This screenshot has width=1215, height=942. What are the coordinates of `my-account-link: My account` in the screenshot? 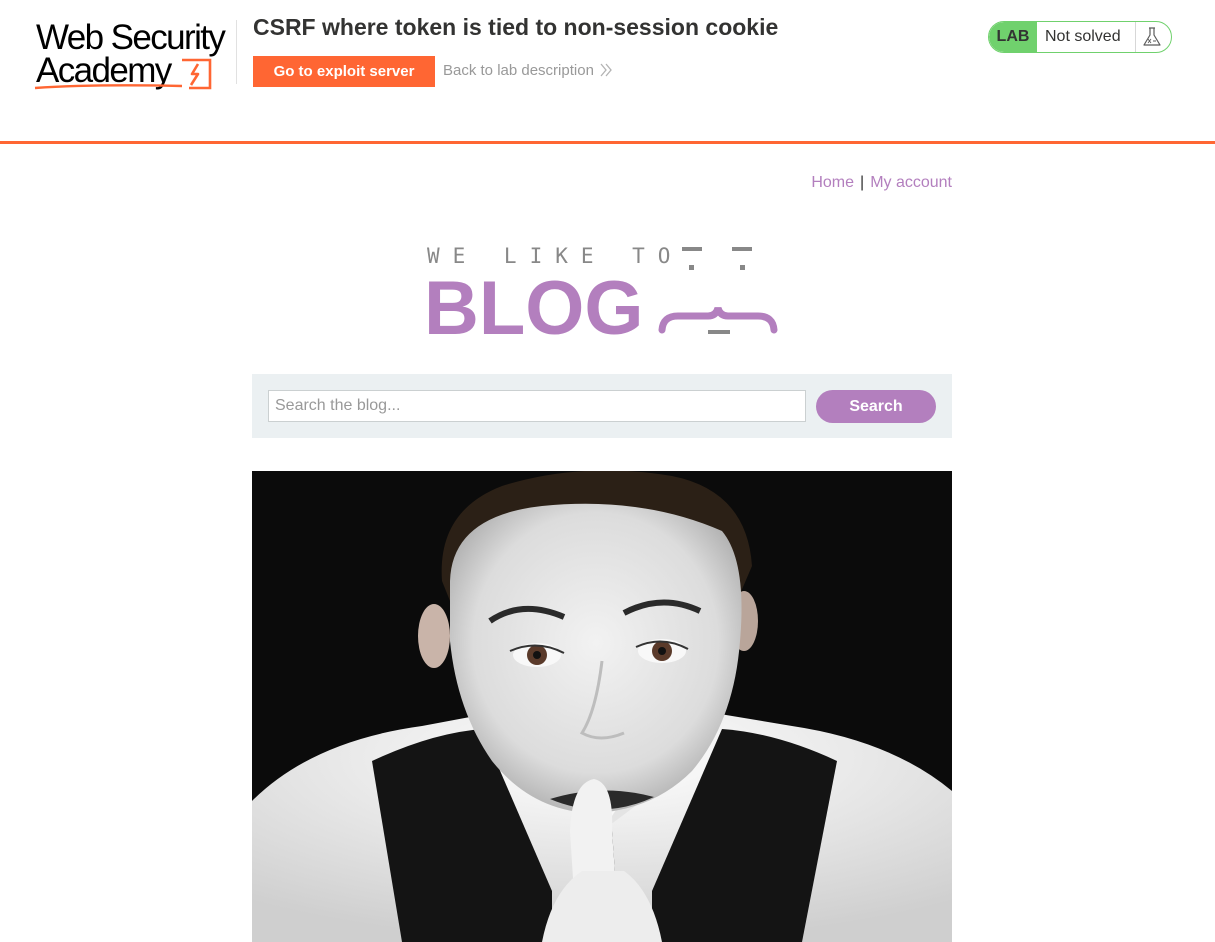 It's located at (911, 182).